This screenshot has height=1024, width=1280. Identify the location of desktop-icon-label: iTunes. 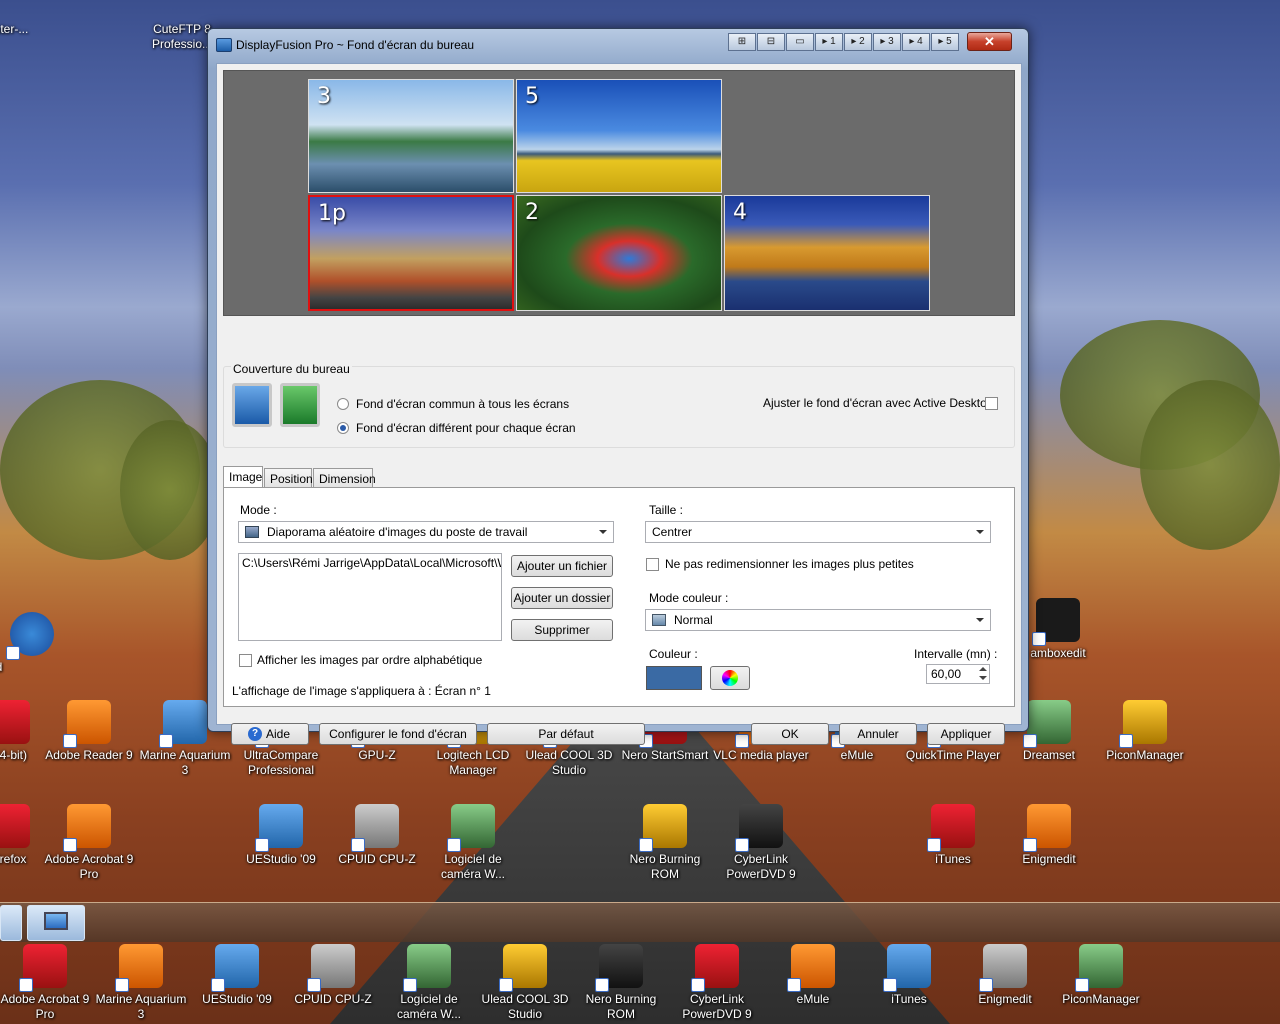
(953, 859).